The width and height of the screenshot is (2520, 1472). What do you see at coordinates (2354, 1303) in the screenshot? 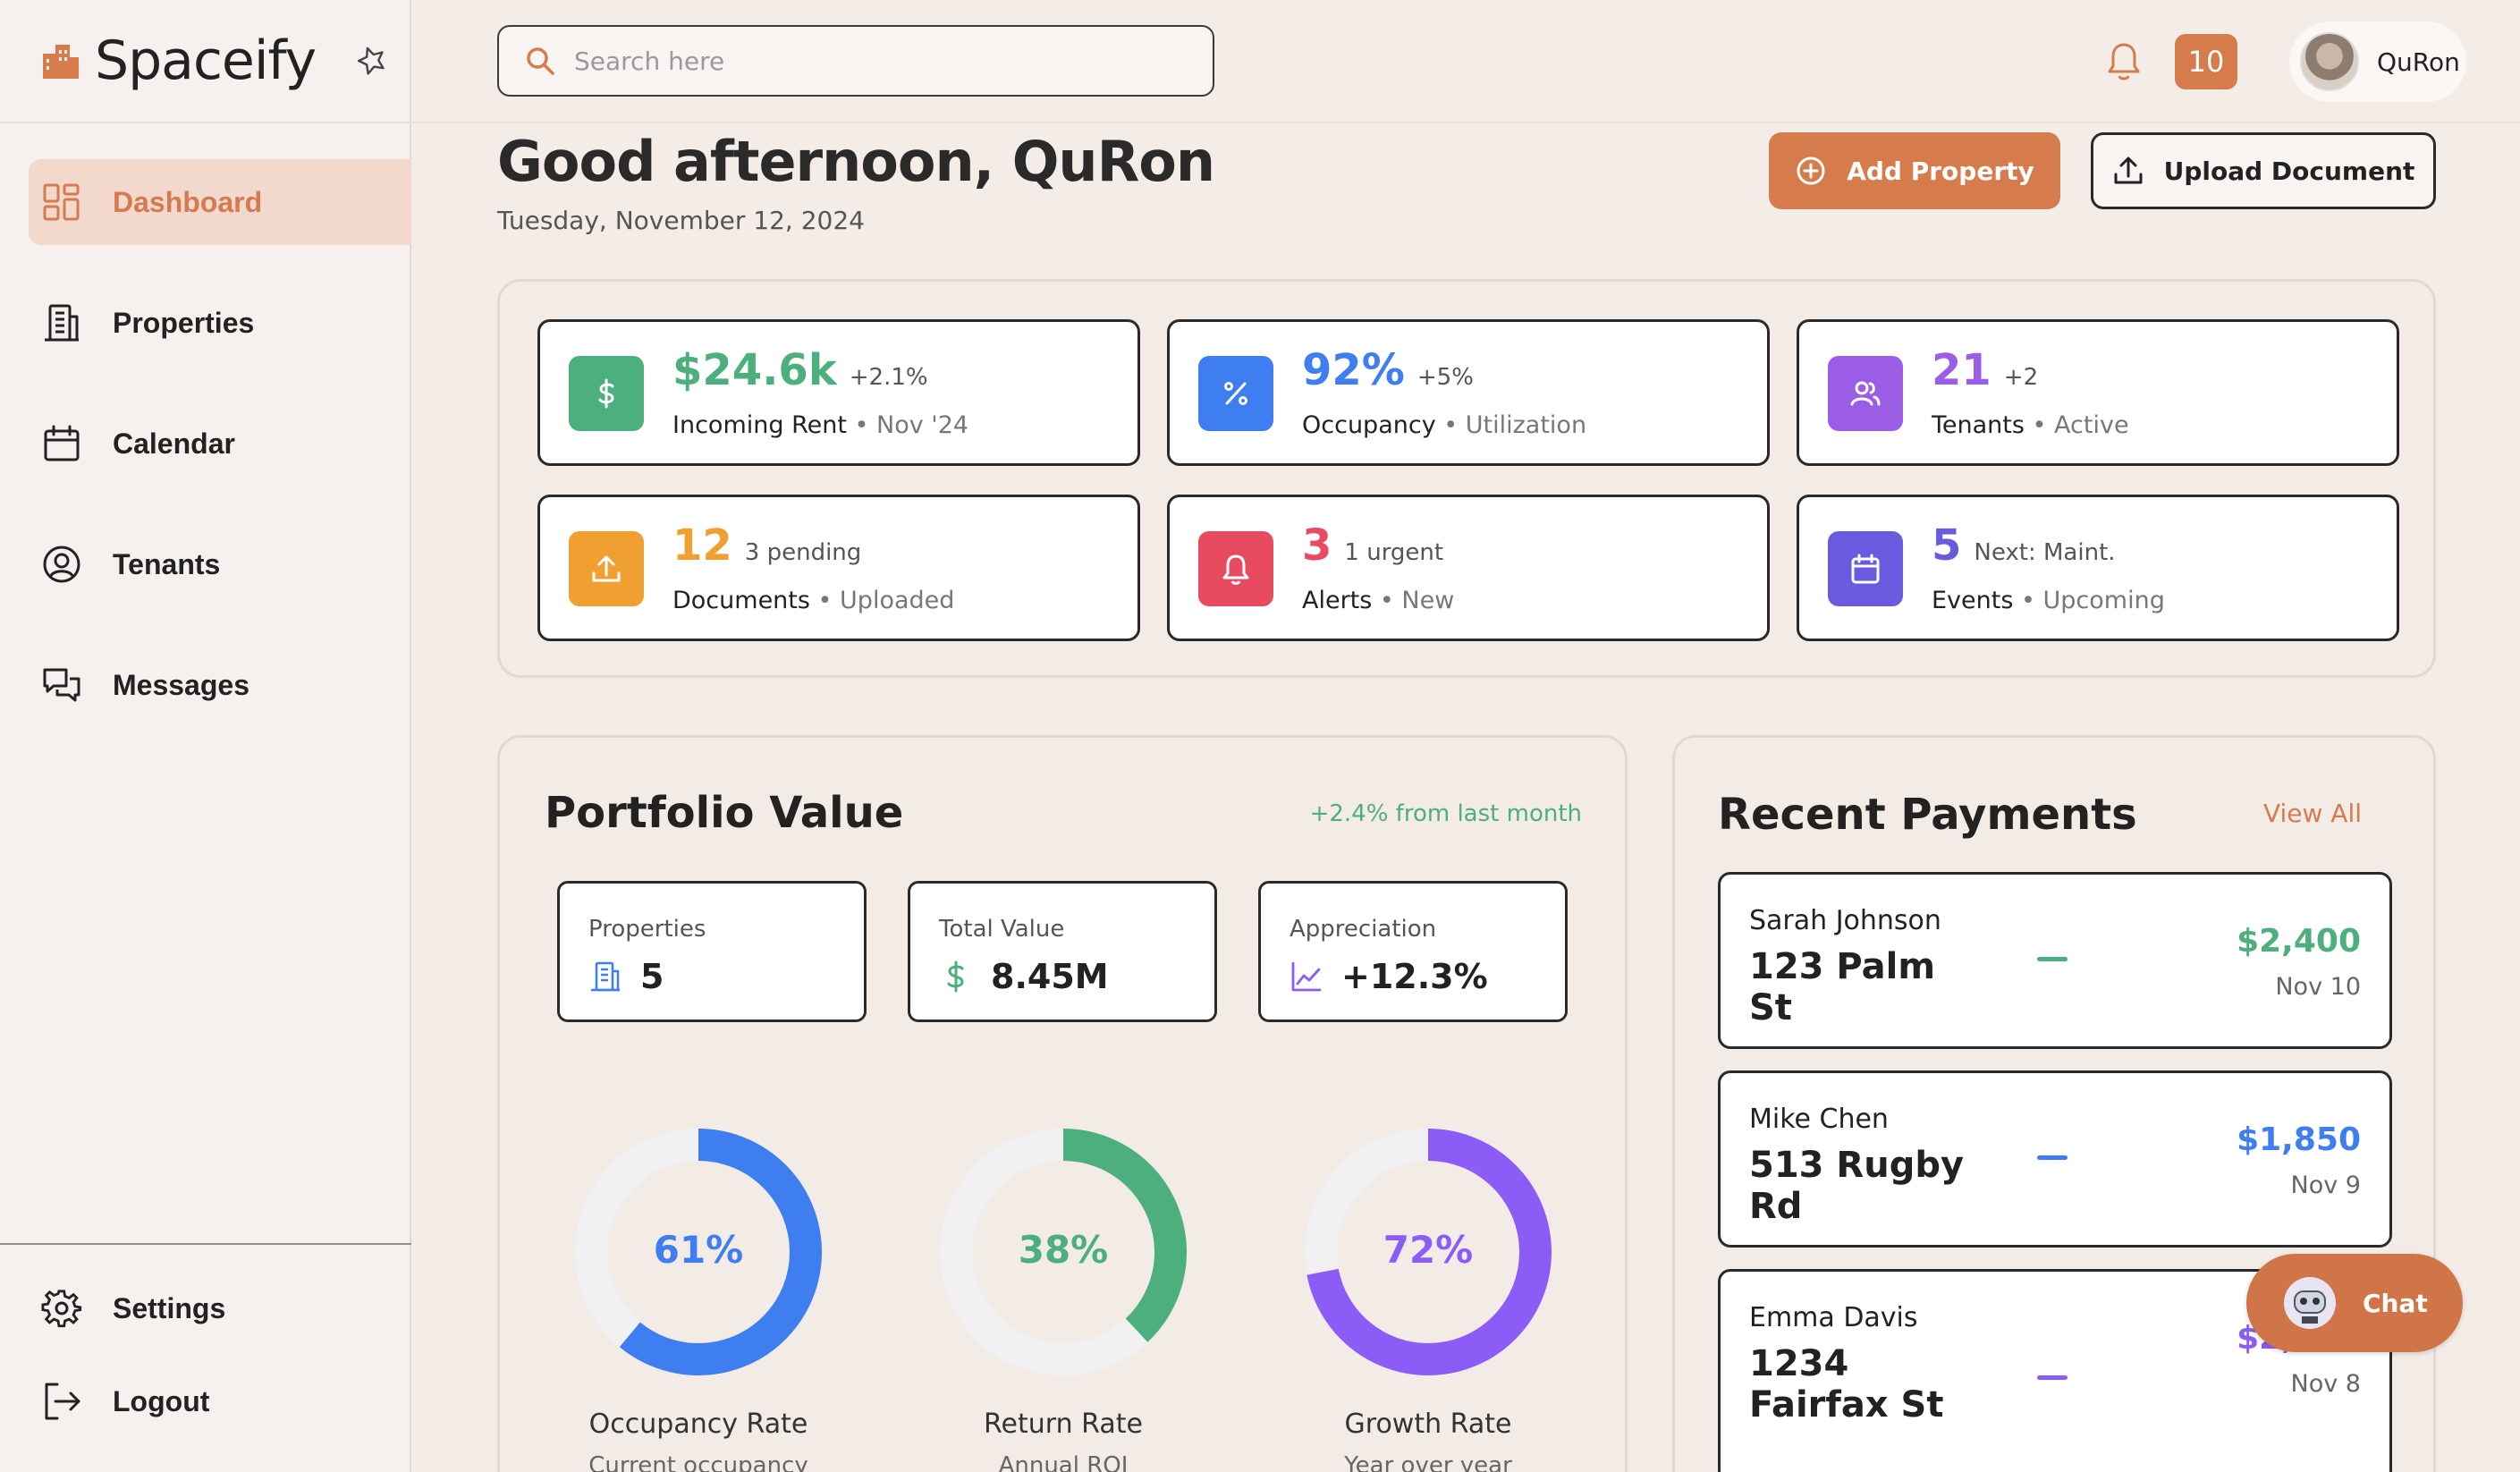
I see `chat-button: Chat` at bounding box center [2354, 1303].